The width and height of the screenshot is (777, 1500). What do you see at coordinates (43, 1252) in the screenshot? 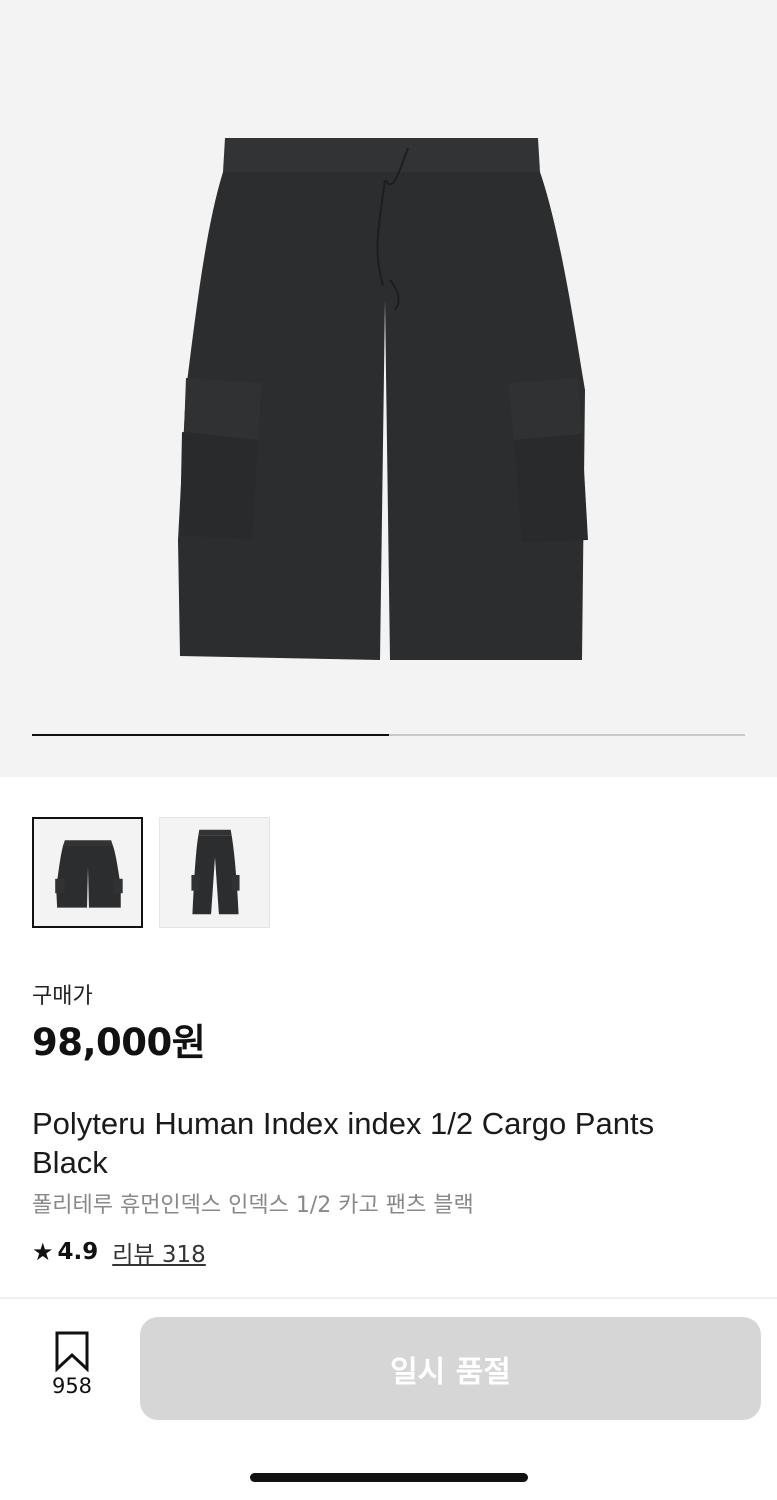
I see `star-icon: ★` at bounding box center [43, 1252].